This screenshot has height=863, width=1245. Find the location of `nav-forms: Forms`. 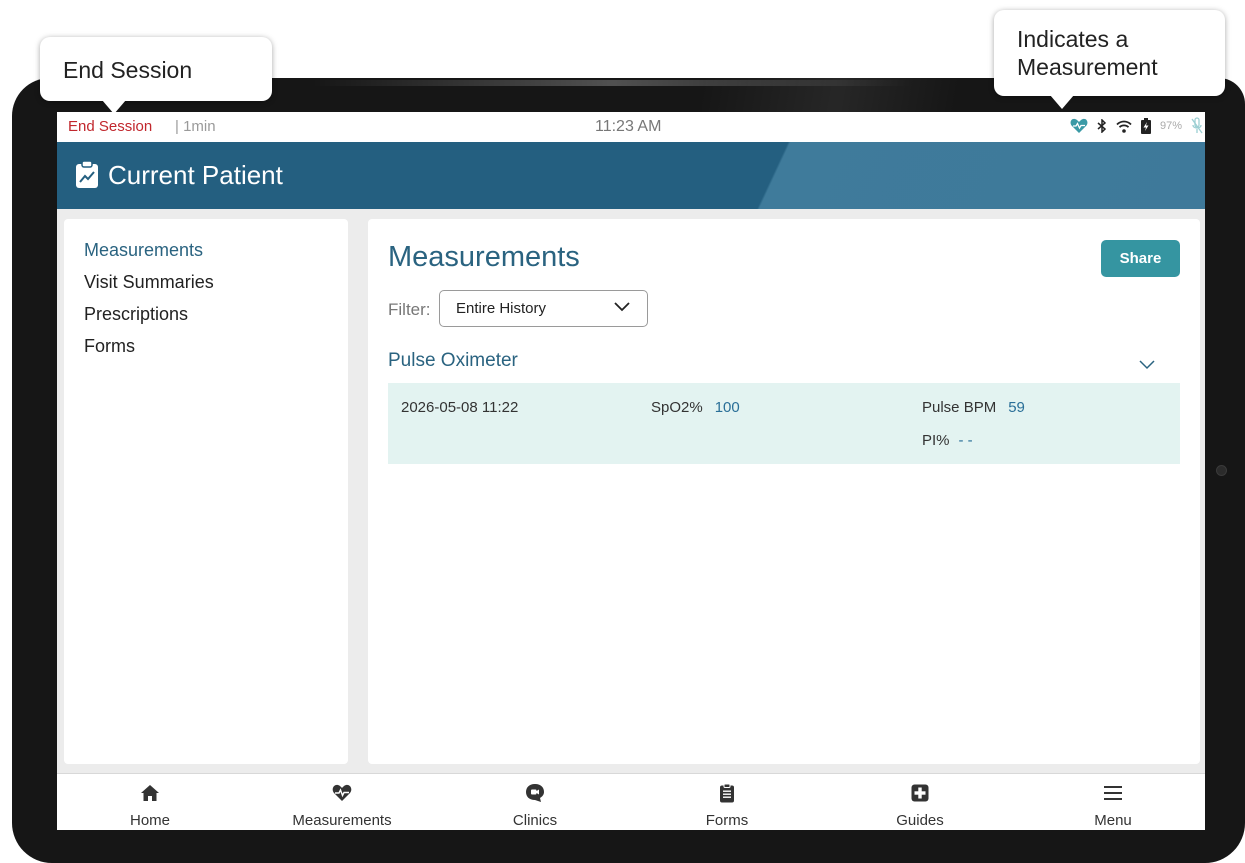

nav-forms: Forms is located at coordinates (727, 802).